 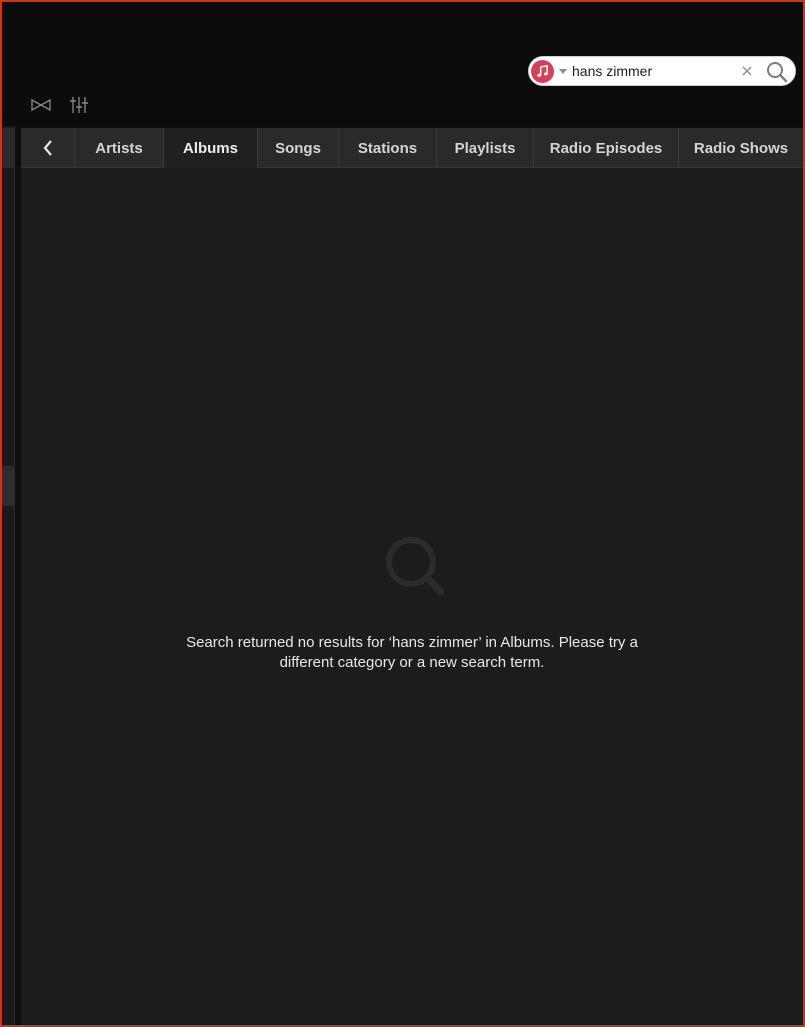 I want to click on tab-stations: Stations, so click(x=388, y=148).